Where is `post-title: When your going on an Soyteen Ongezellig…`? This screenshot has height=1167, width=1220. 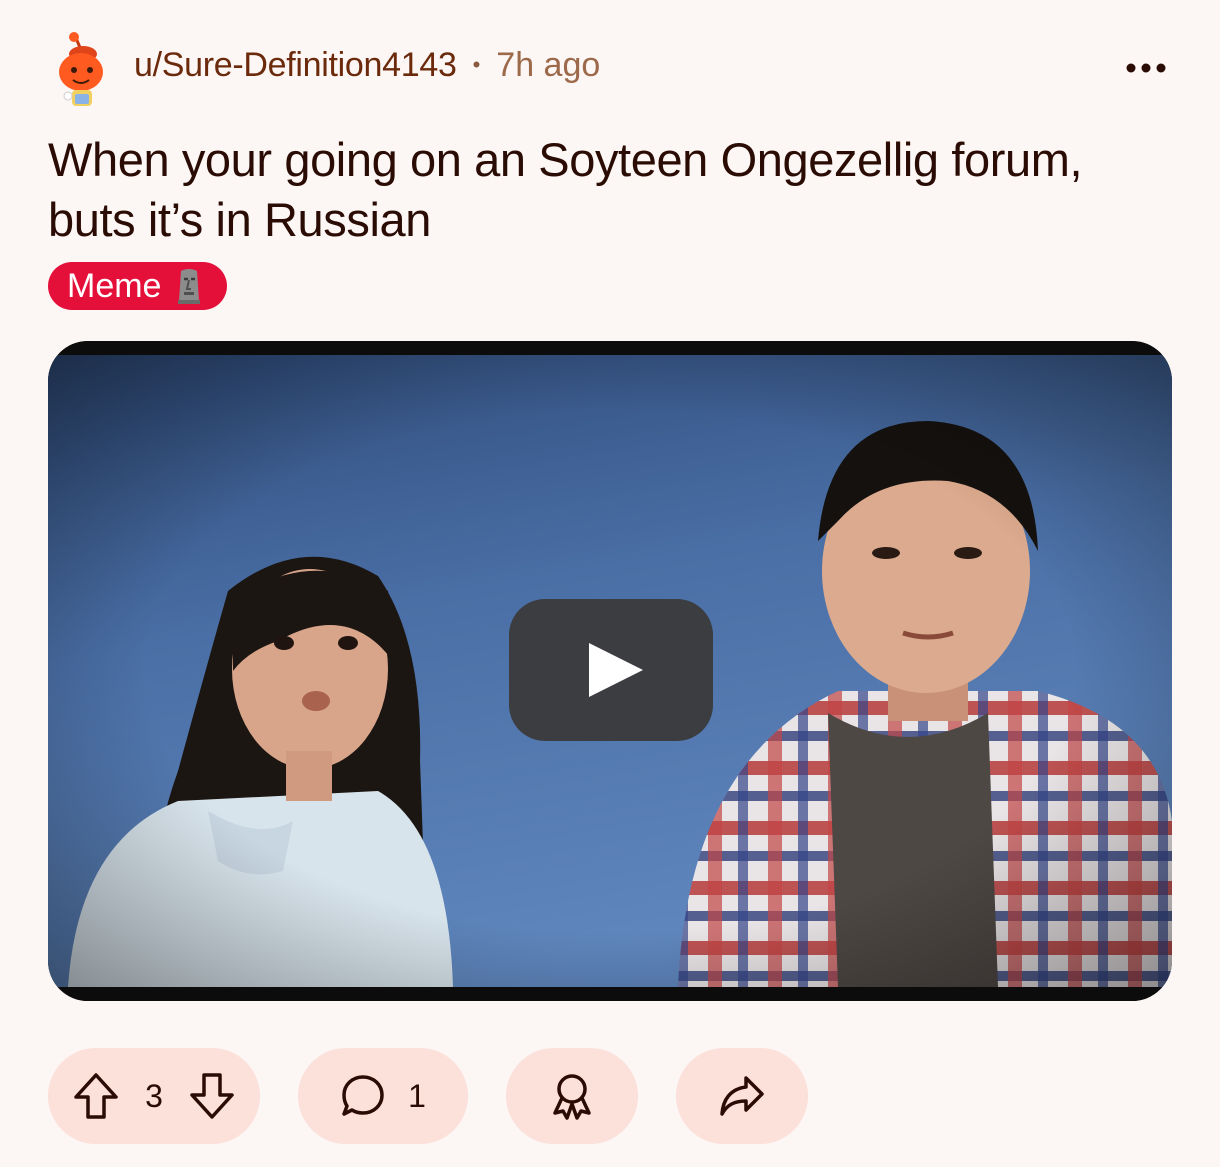 post-title: When your going on an Soyteen Ongezellig… is located at coordinates (610, 190).